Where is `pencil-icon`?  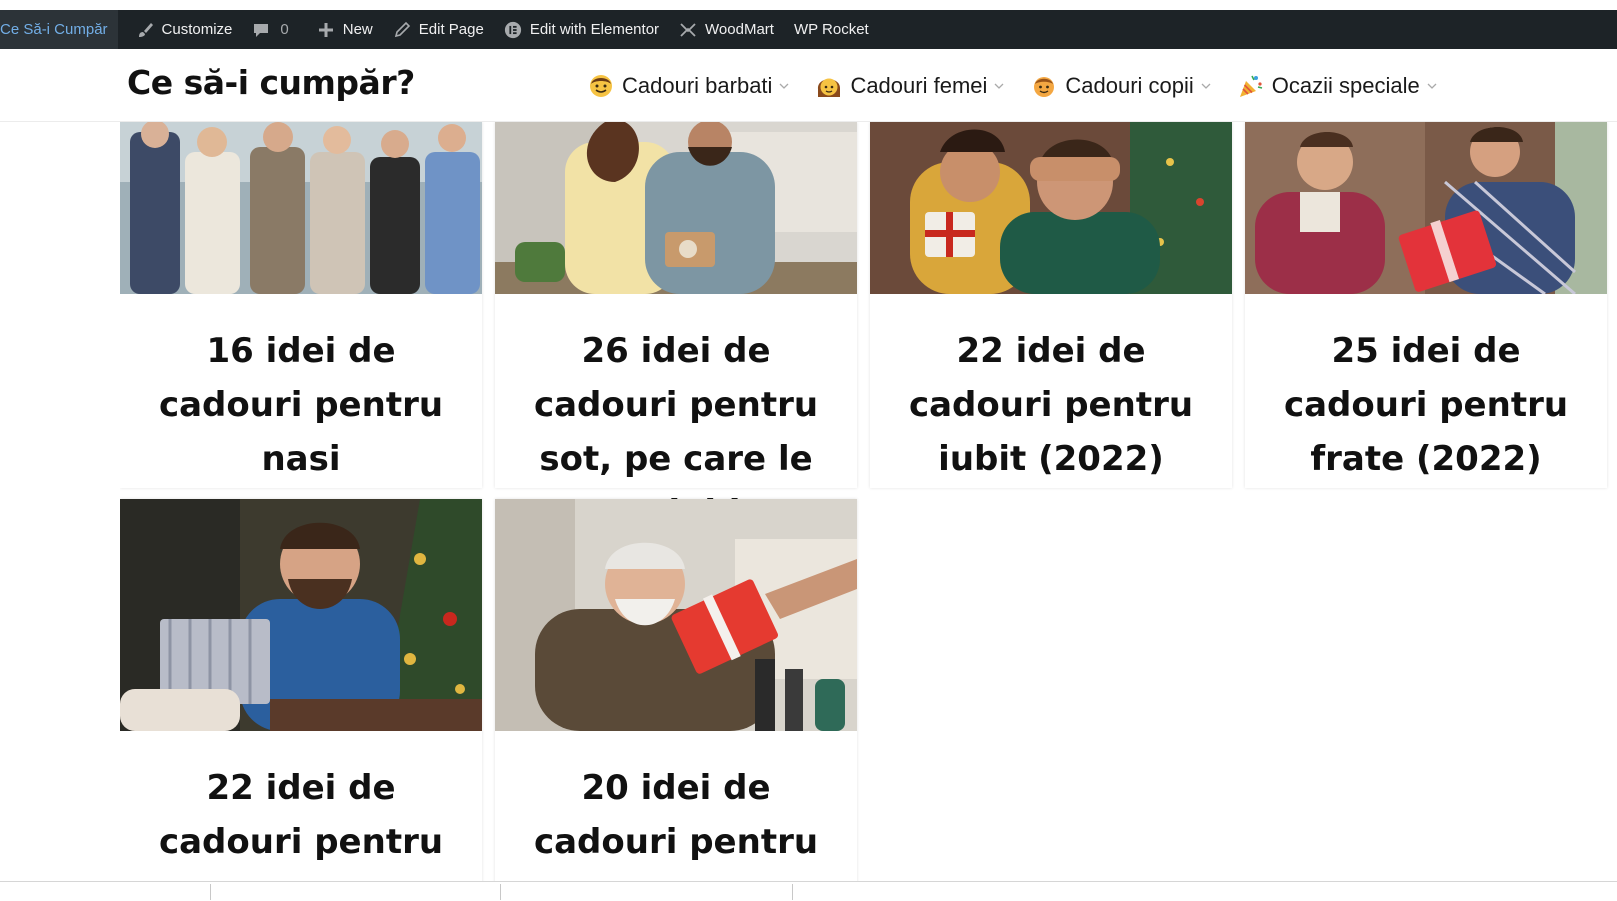
pencil-icon is located at coordinates (402, 30).